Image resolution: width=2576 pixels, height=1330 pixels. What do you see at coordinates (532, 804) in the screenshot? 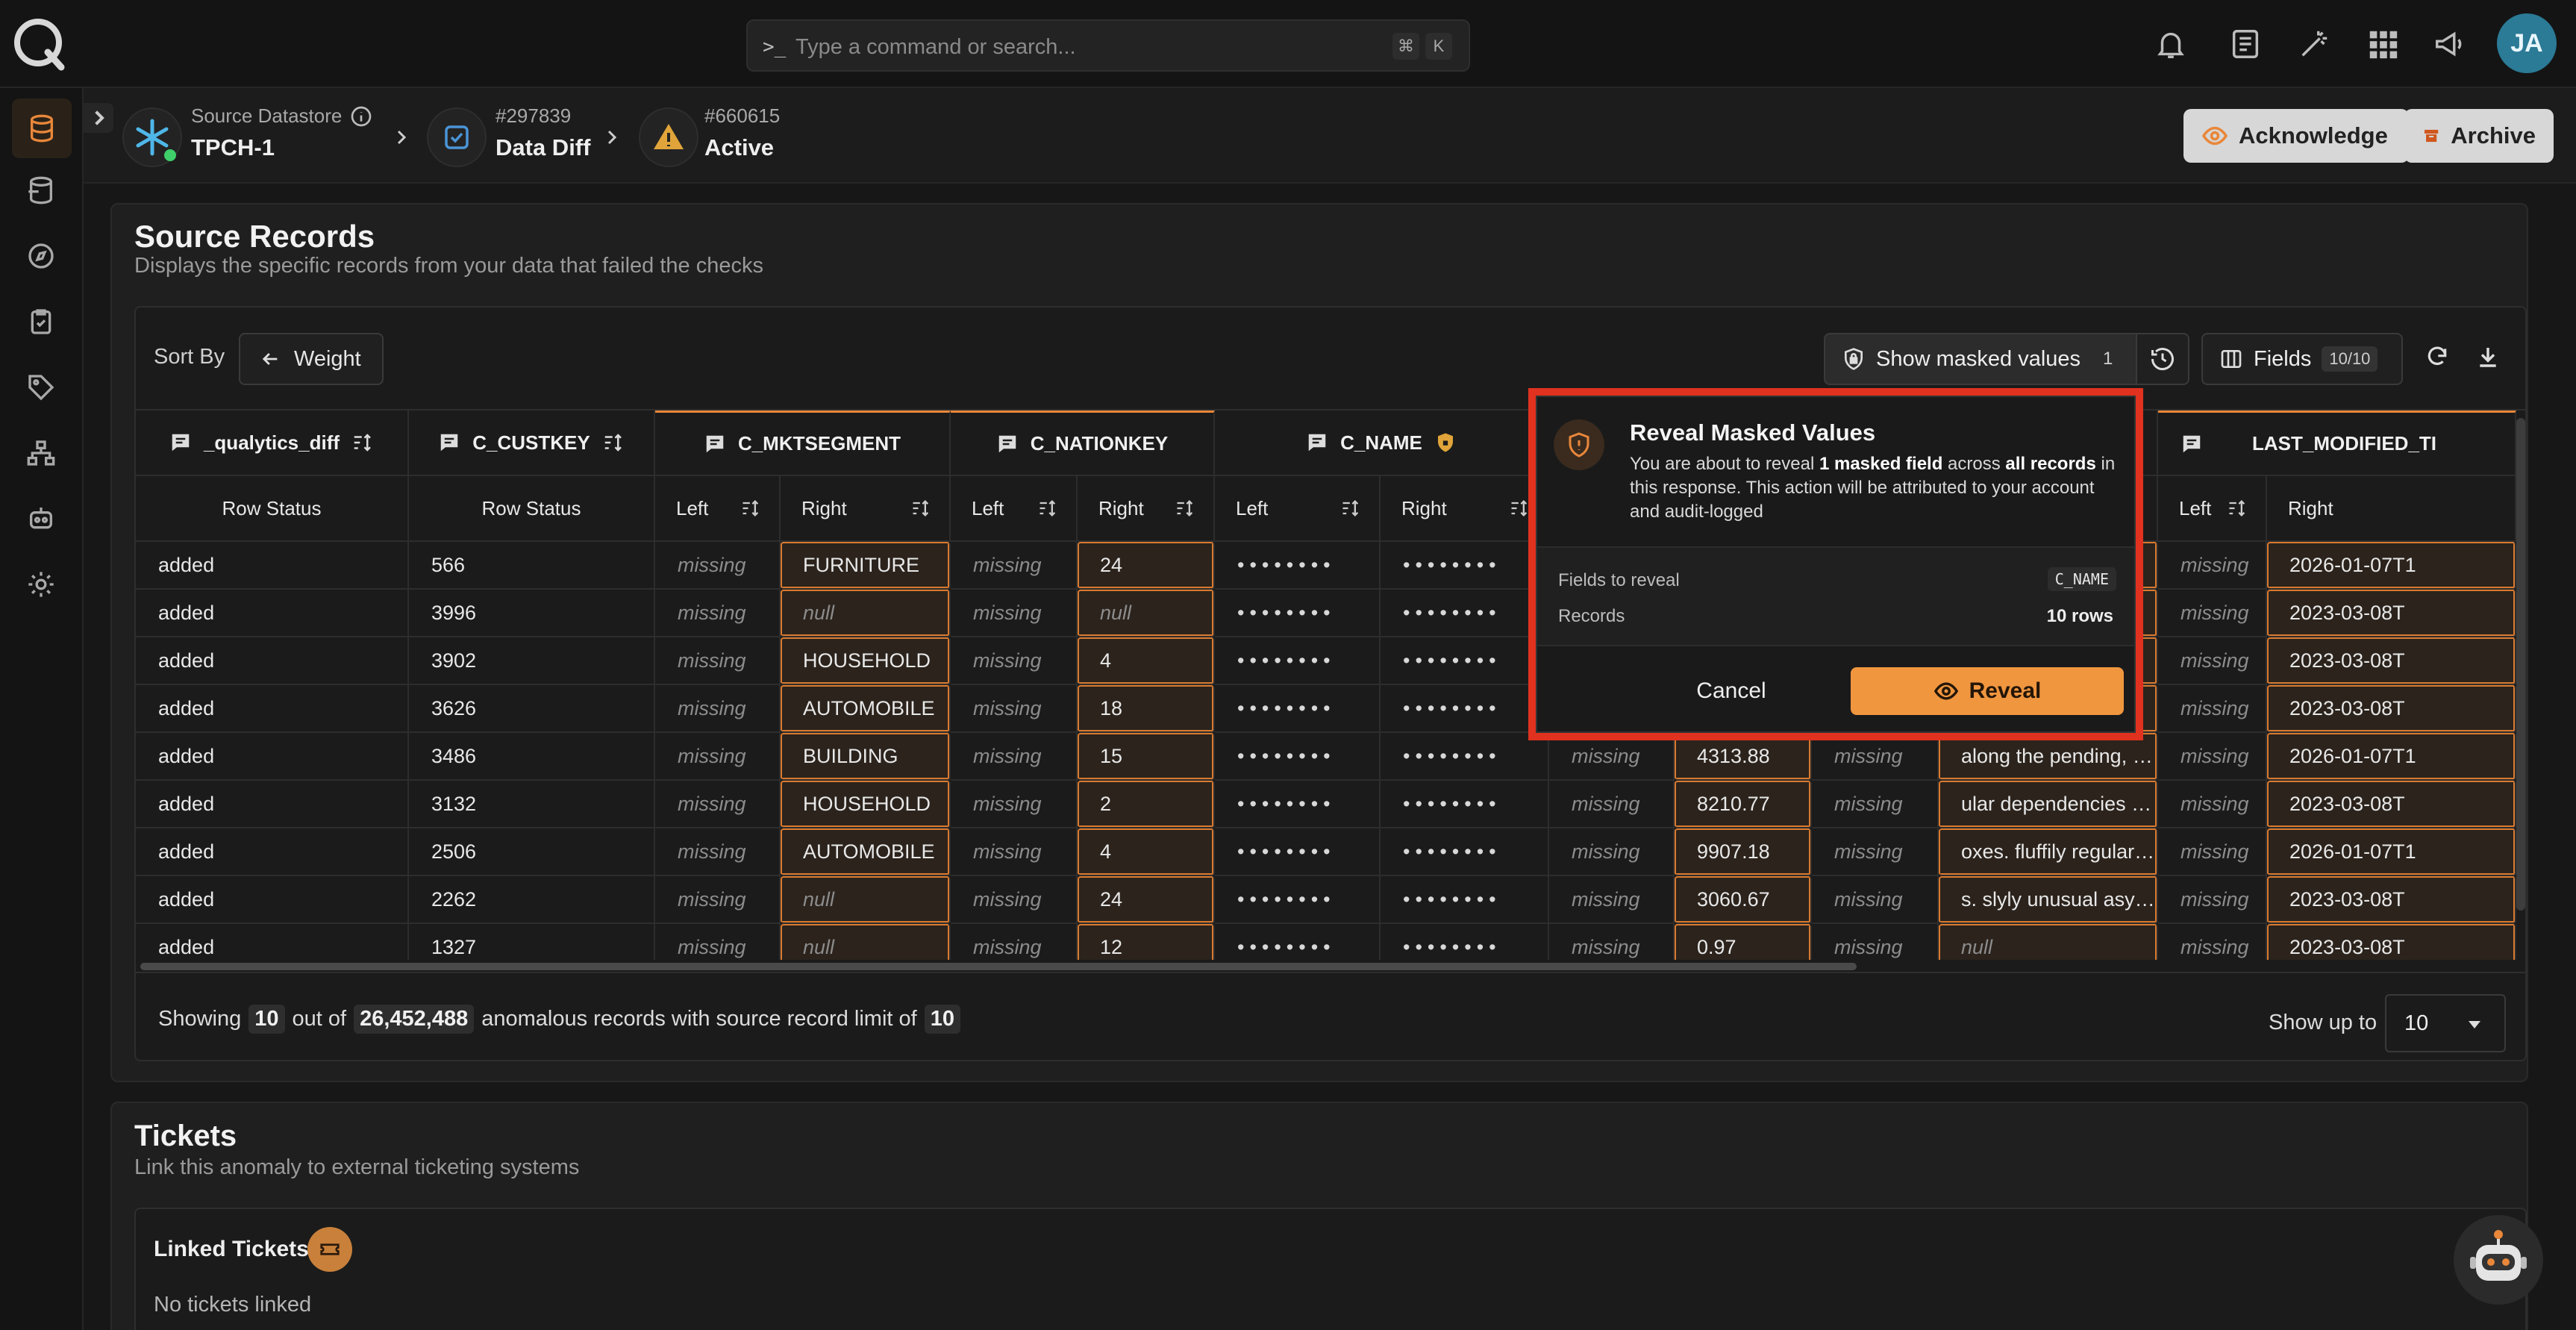
I see `table-cell: 3132` at bounding box center [532, 804].